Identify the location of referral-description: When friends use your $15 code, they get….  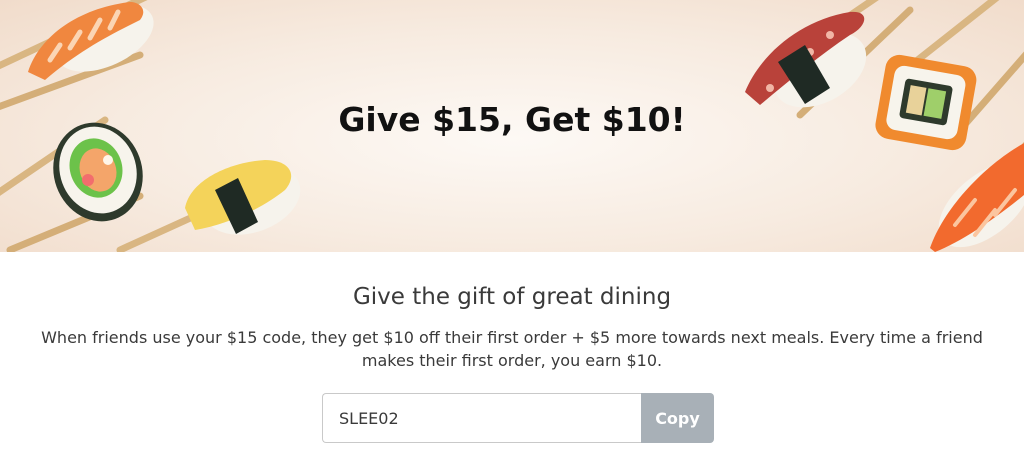
(512, 349).